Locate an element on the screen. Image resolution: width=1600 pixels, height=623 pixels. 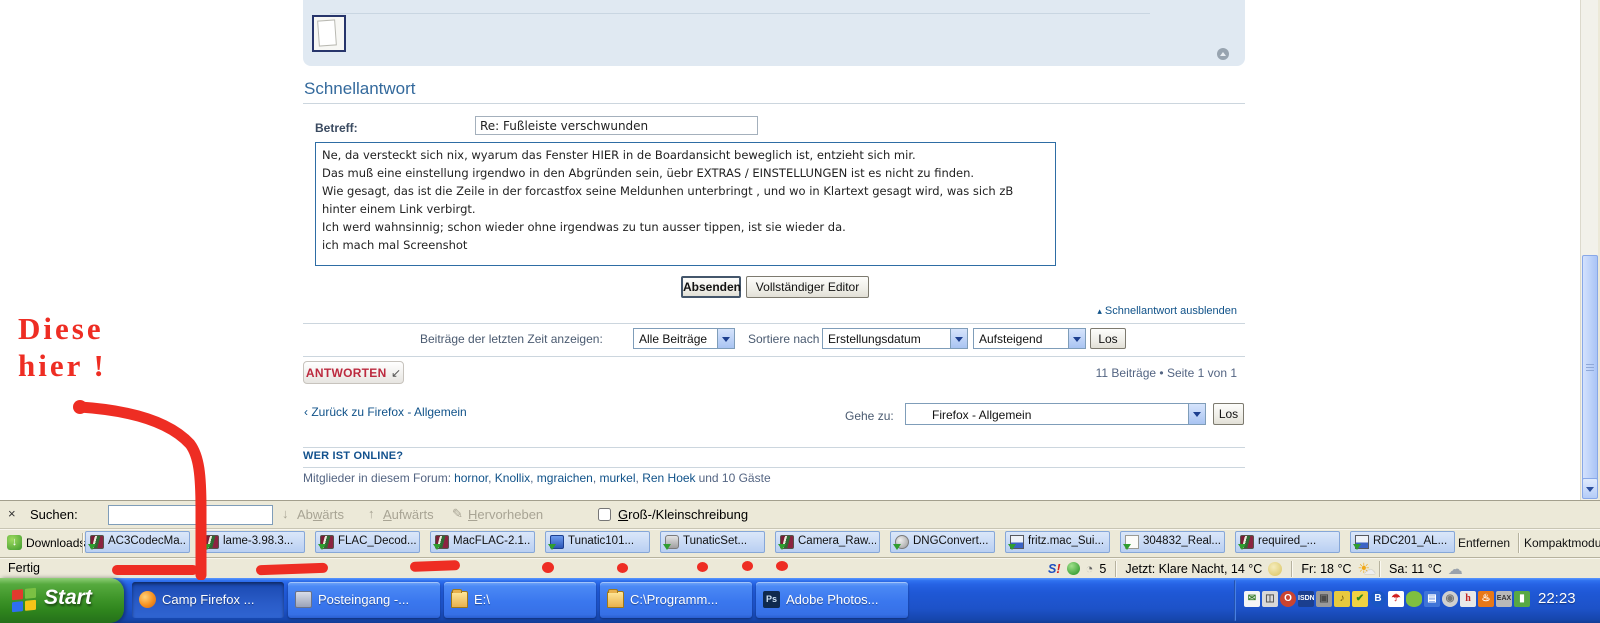
sort-direction-select: Aufsteigend is located at coordinates (1029, 338).